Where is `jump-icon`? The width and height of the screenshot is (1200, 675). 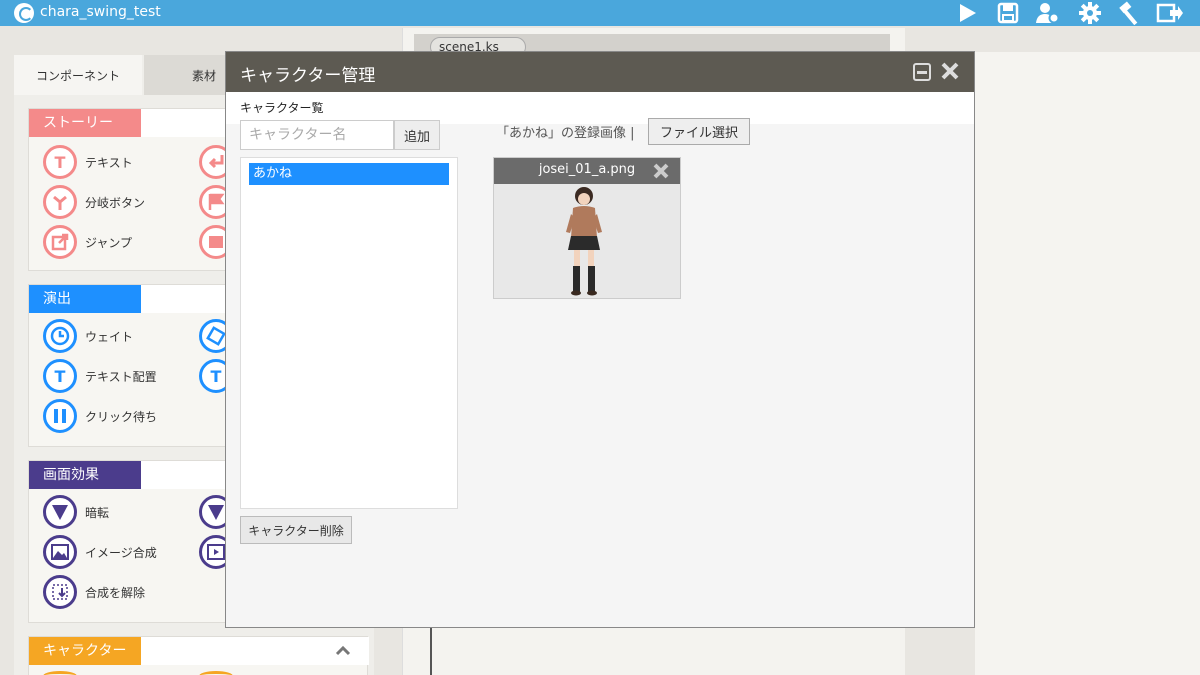
jump-icon is located at coordinates (60, 242).